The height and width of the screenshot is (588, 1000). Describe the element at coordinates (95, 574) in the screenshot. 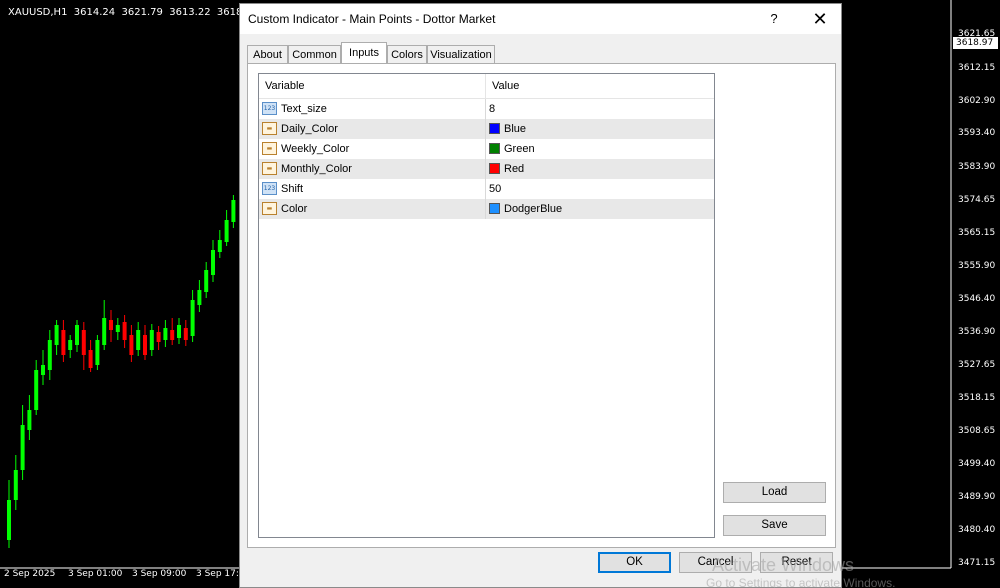

I see `time-label: 3 Sep 01:00` at that location.